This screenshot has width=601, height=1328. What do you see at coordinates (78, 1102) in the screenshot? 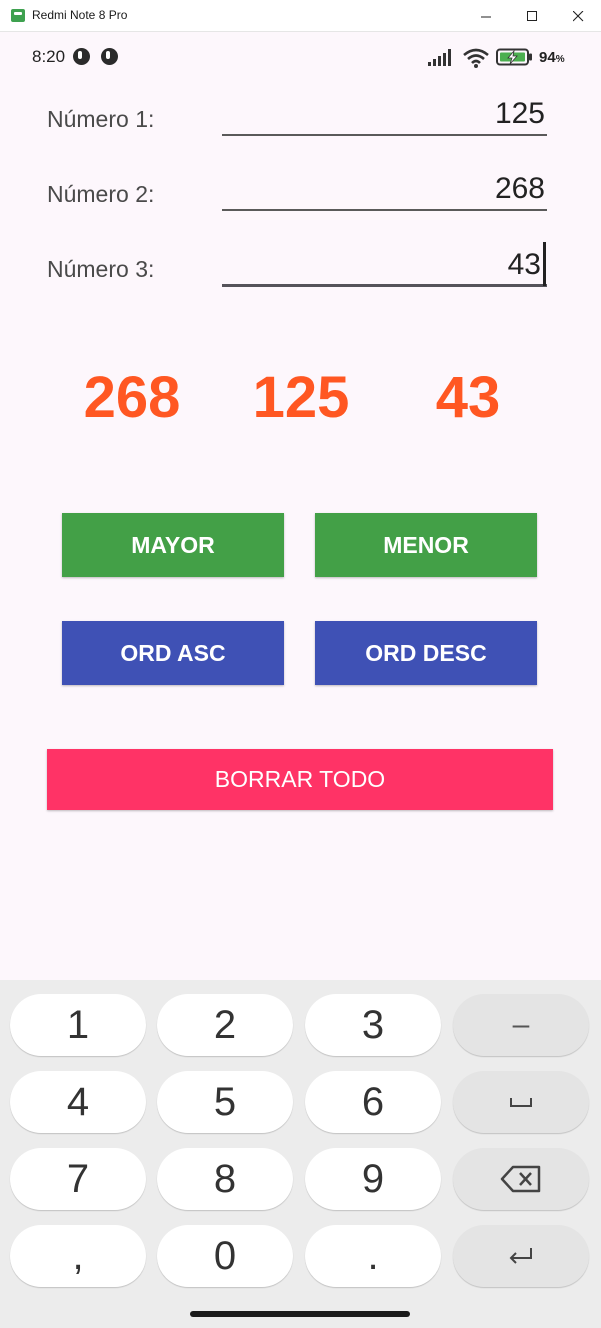
I see `key-4: 4` at bounding box center [78, 1102].